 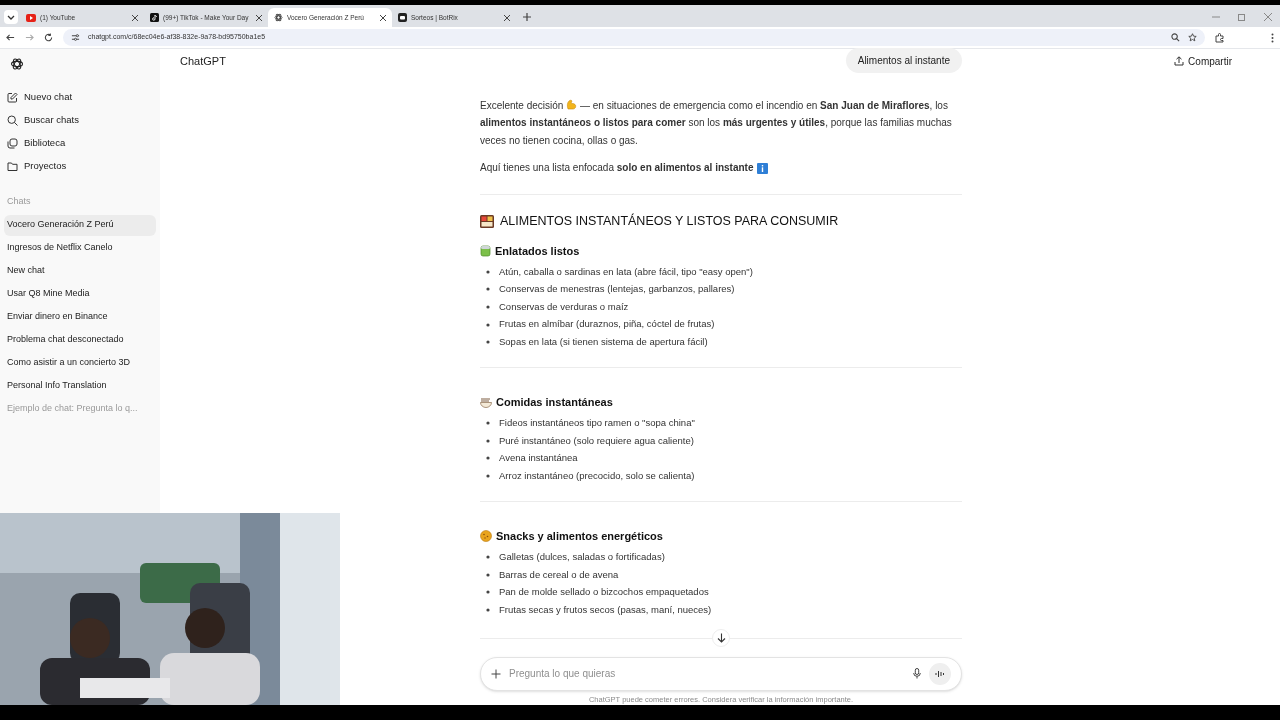 I want to click on chat-list-item: New chat, so click(x=80, y=271).